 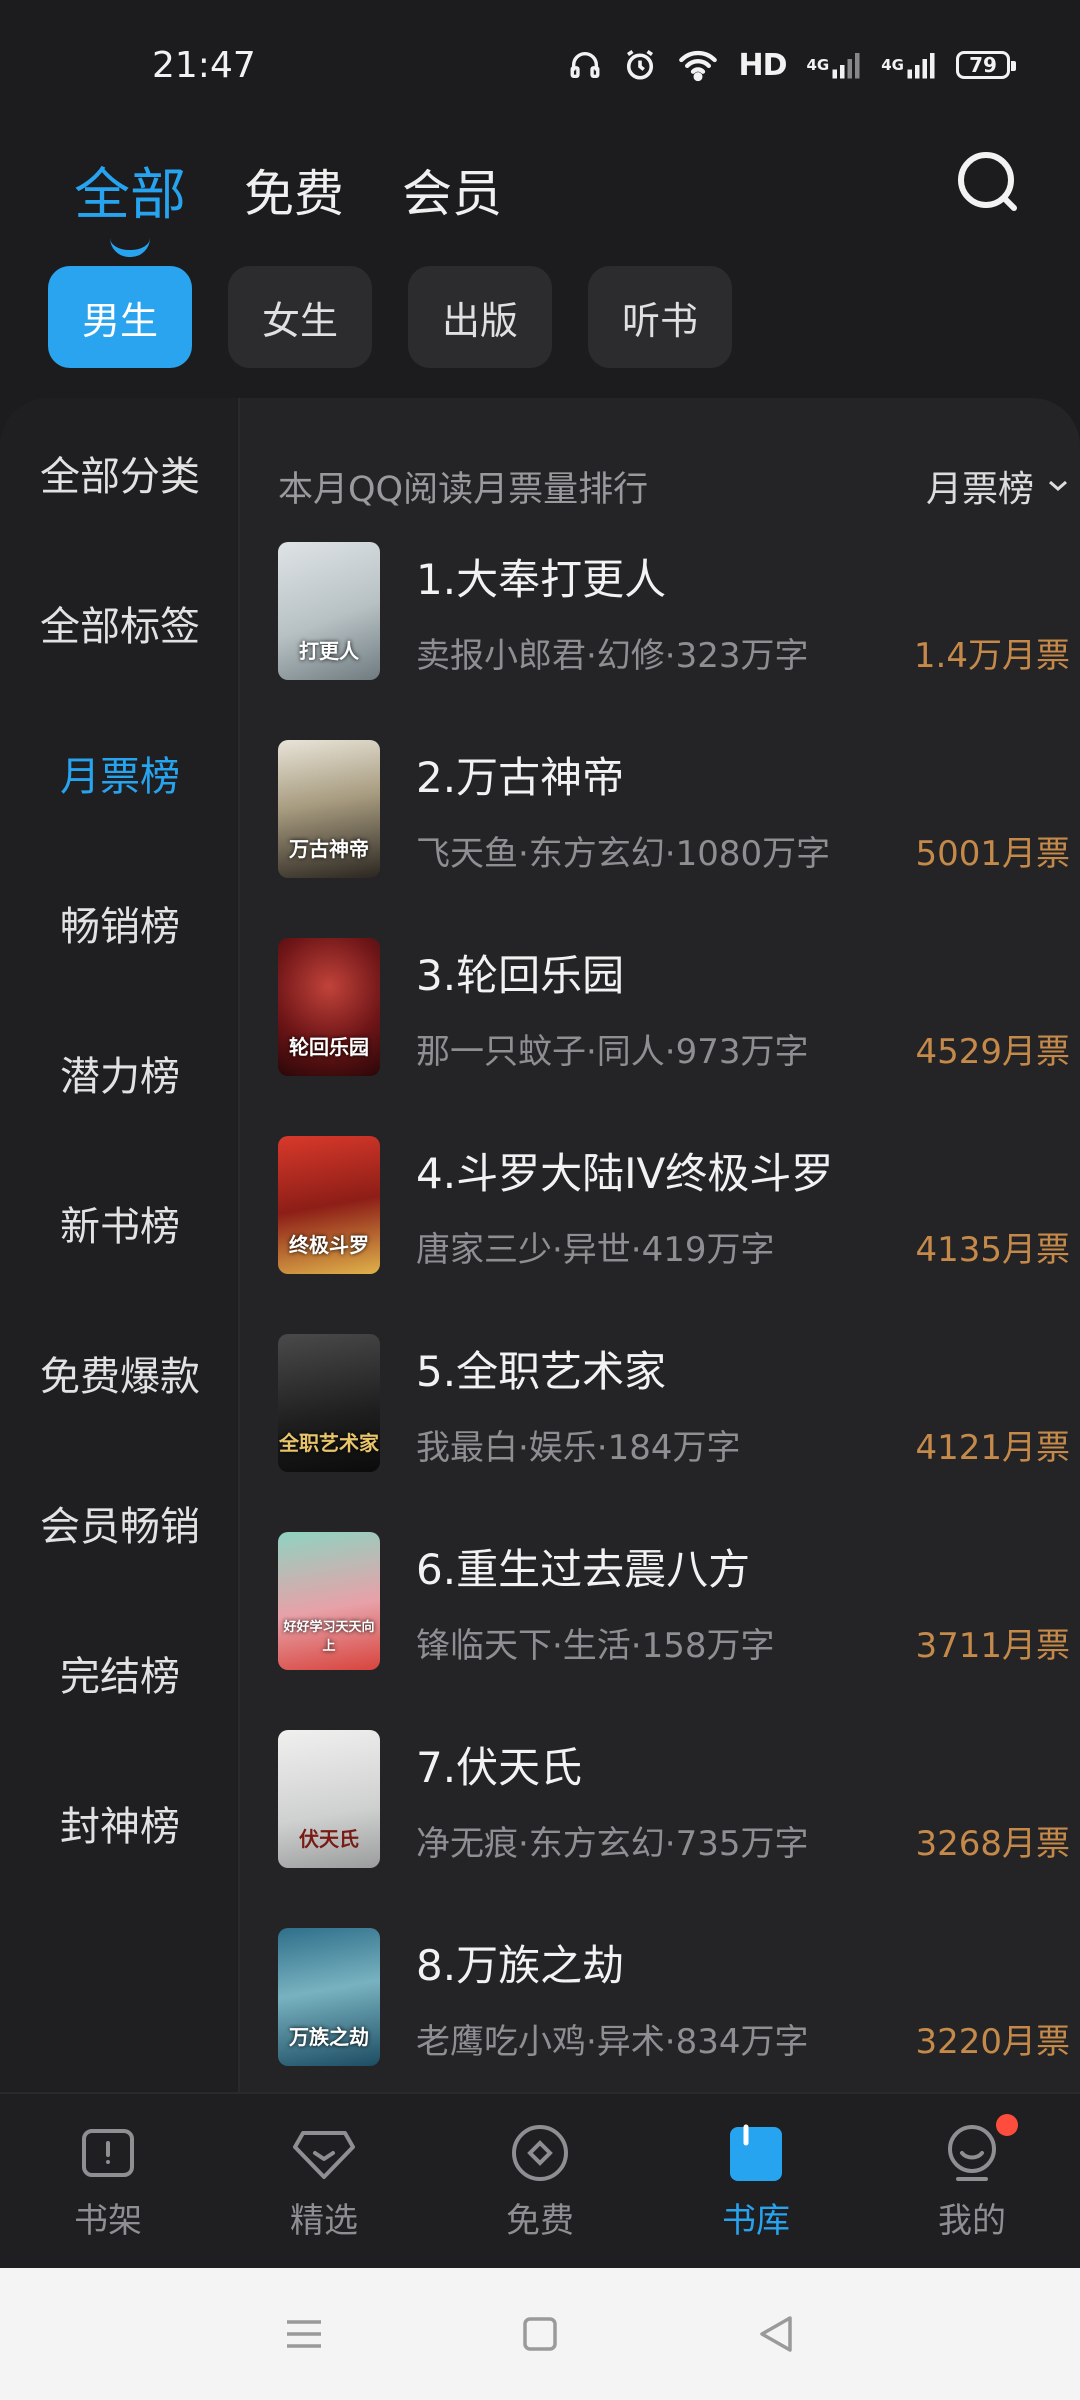 I want to click on book-item: 打更人 1.大奉打更人 卖报小郎君·幻修·323万字 1.4万月票, so click(x=674, y=617).